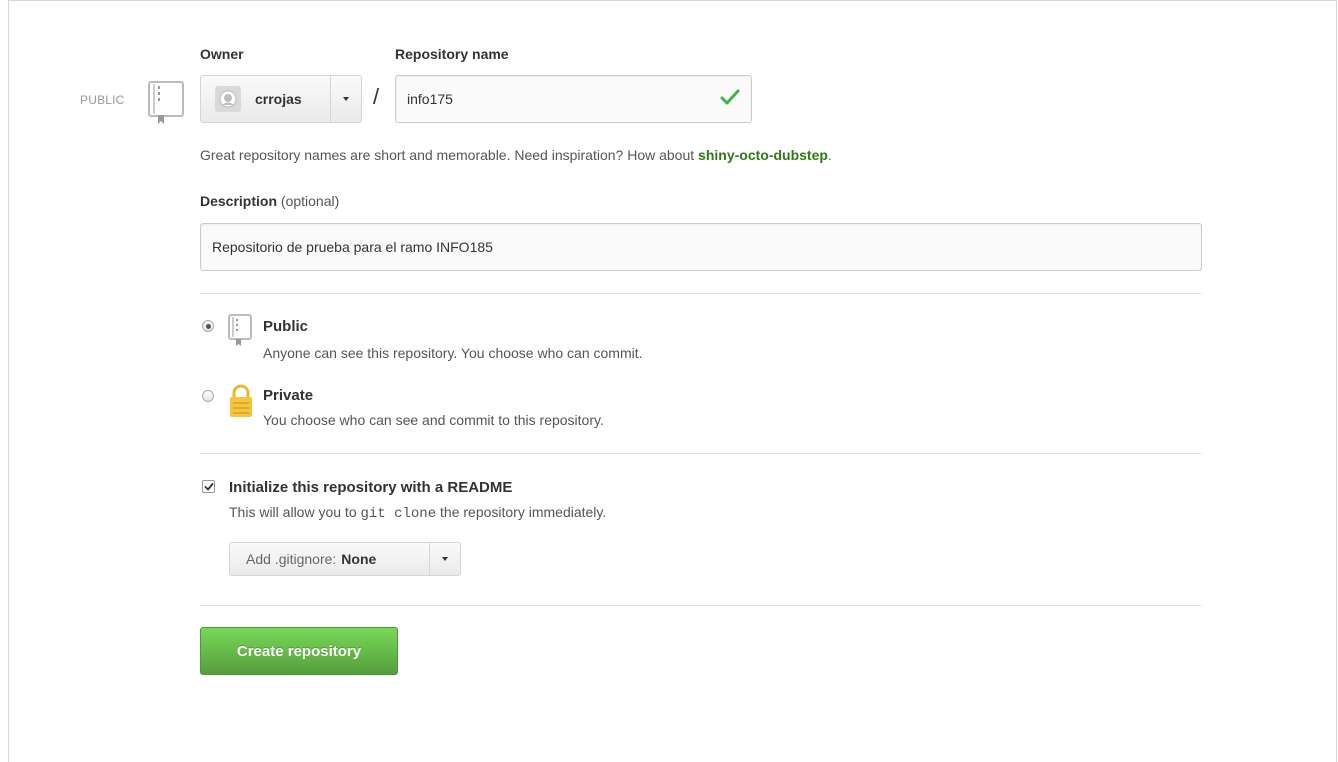 Image resolution: width=1338 pixels, height=762 pixels. I want to click on repo-name-input, so click(573, 99).